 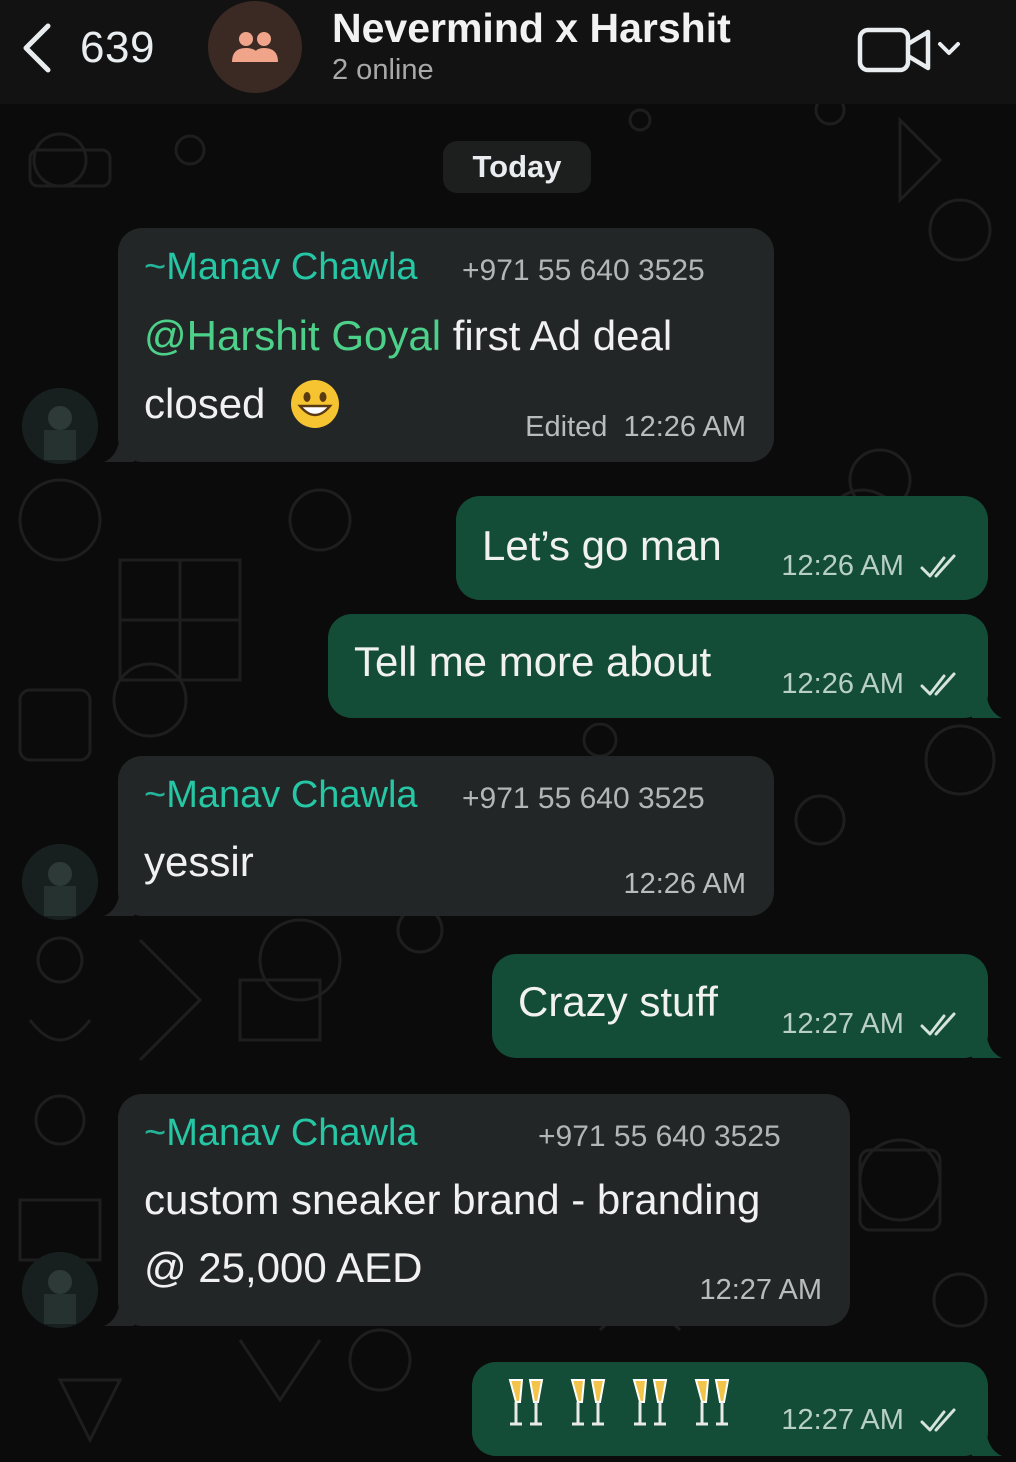 I want to click on chat-header: 639 Nevermind x Harshit 2 online, so click(x=508, y=52).